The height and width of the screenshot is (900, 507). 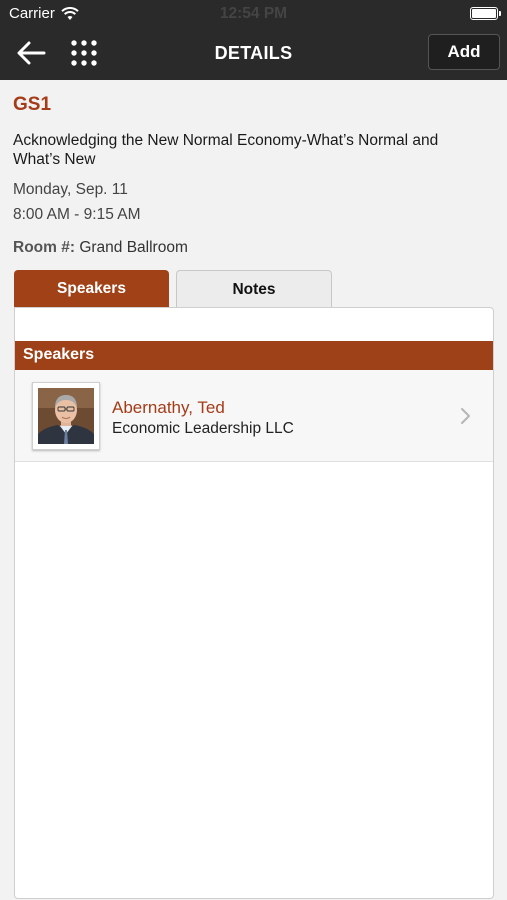 What do you see at coordinates (254, 355) in the screenshot?
I see `speakers-section-header: Speakers` at bounding box center [254, 355].